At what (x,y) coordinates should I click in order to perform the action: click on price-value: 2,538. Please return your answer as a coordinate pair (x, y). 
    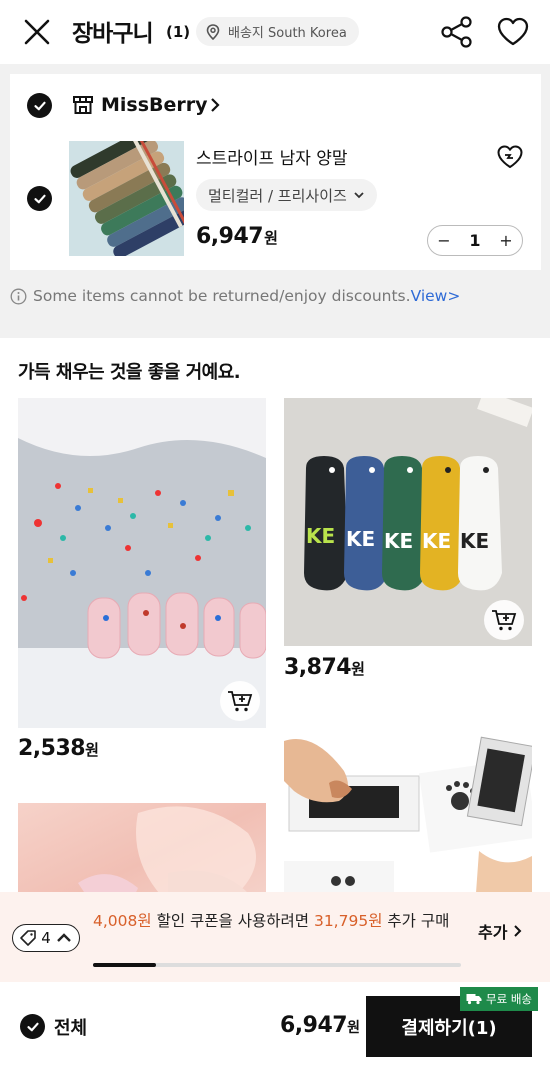
    Looking at the image, I should click on (52, 748).